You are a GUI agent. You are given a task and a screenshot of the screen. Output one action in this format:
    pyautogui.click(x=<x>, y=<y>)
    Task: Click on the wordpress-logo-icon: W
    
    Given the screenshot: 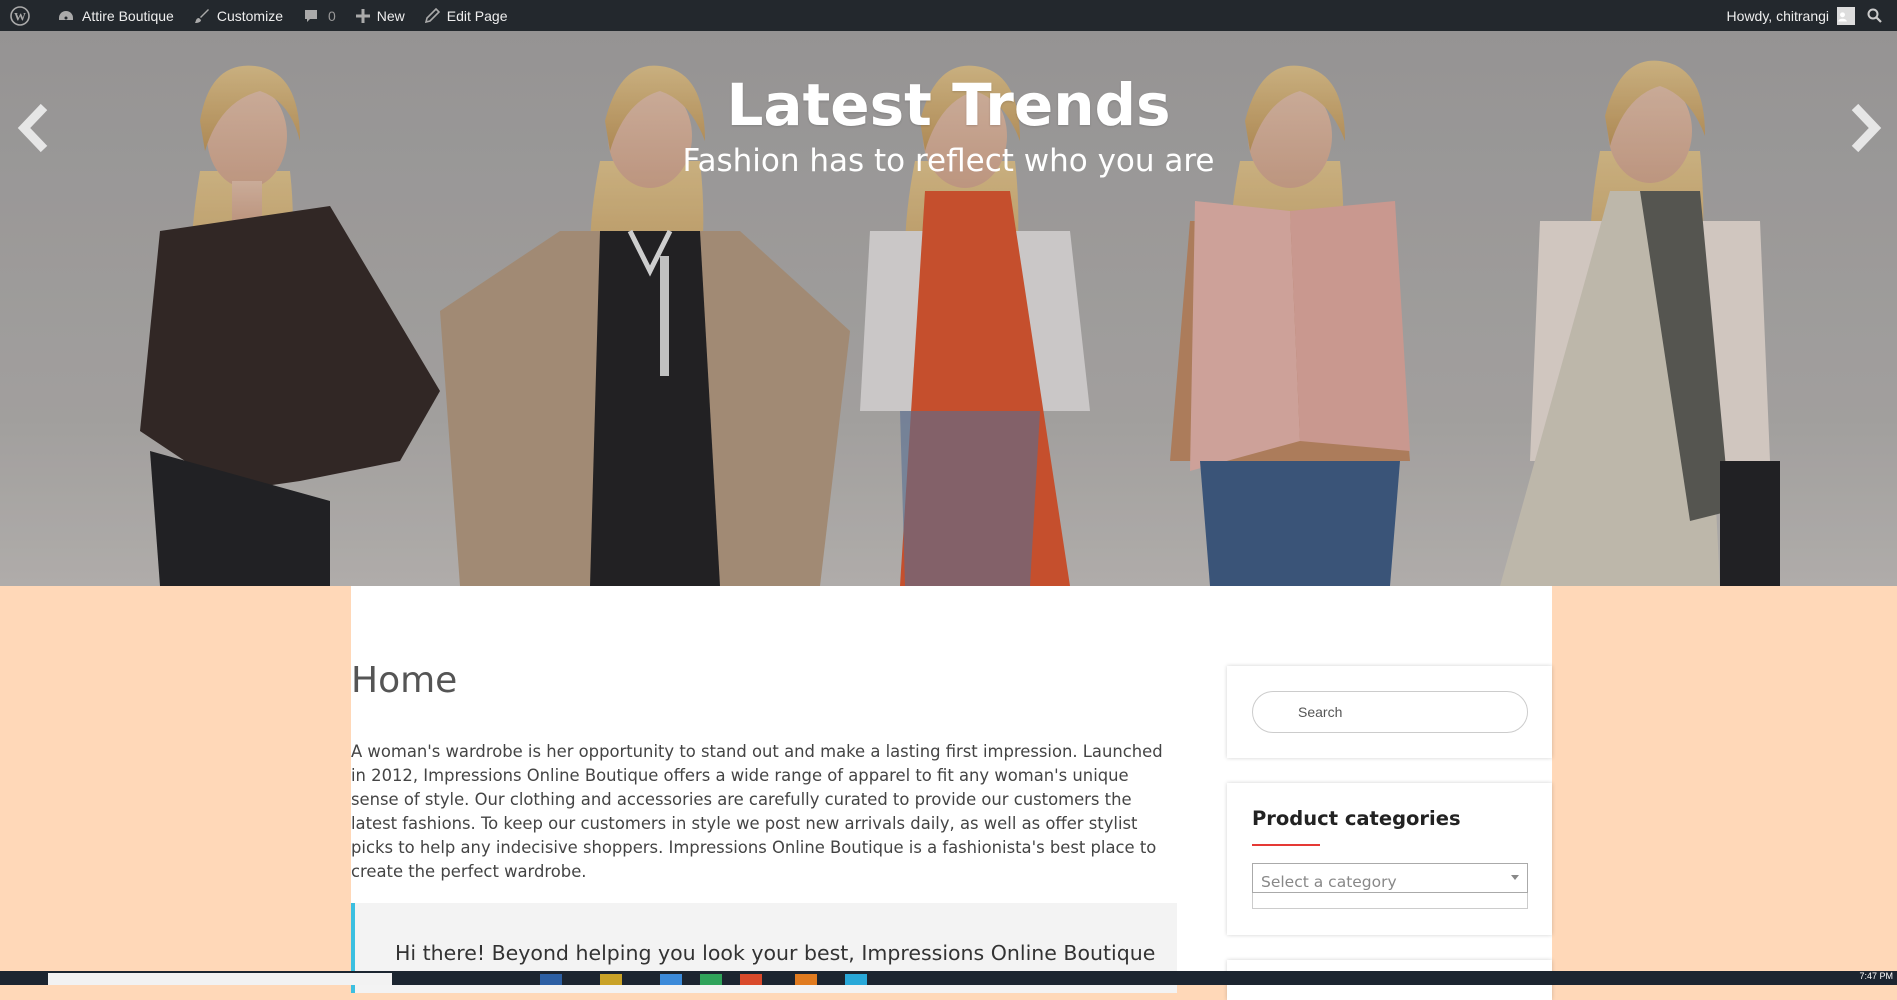 What is the action you would take?
    pyautogui.click(x=23, y=15)
    